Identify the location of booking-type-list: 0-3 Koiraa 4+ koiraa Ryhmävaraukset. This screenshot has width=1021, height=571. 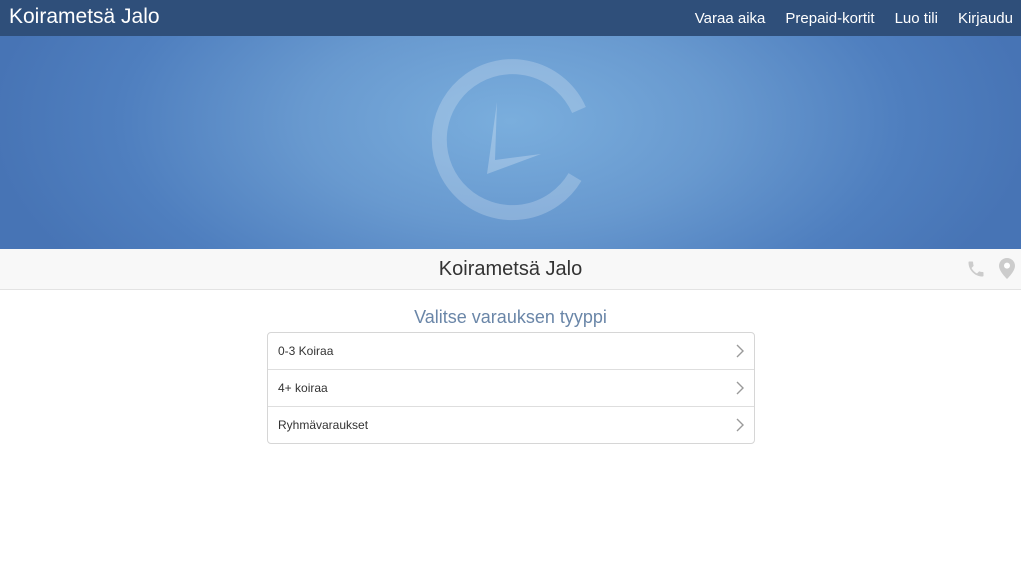
(511, 388).